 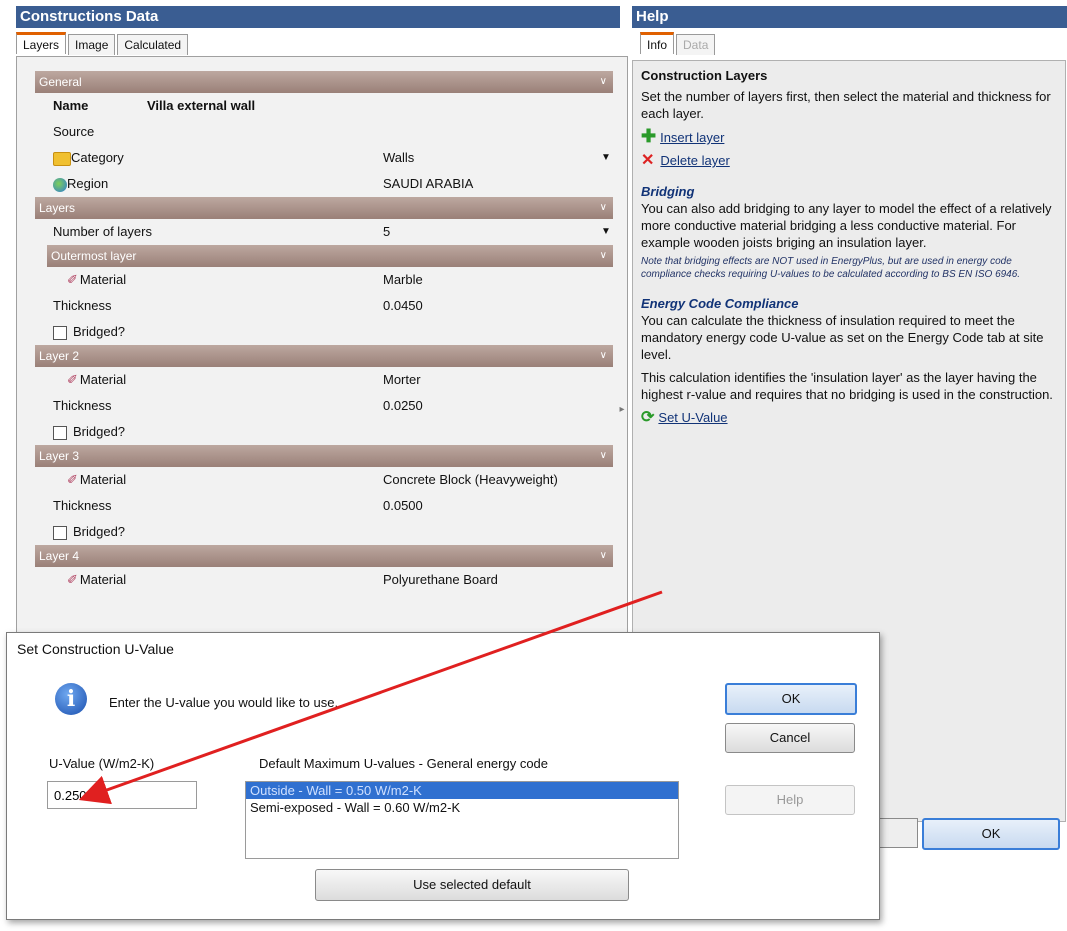 I want to click on material-row: ✐ Material Morter, so click(x=347, y=380).